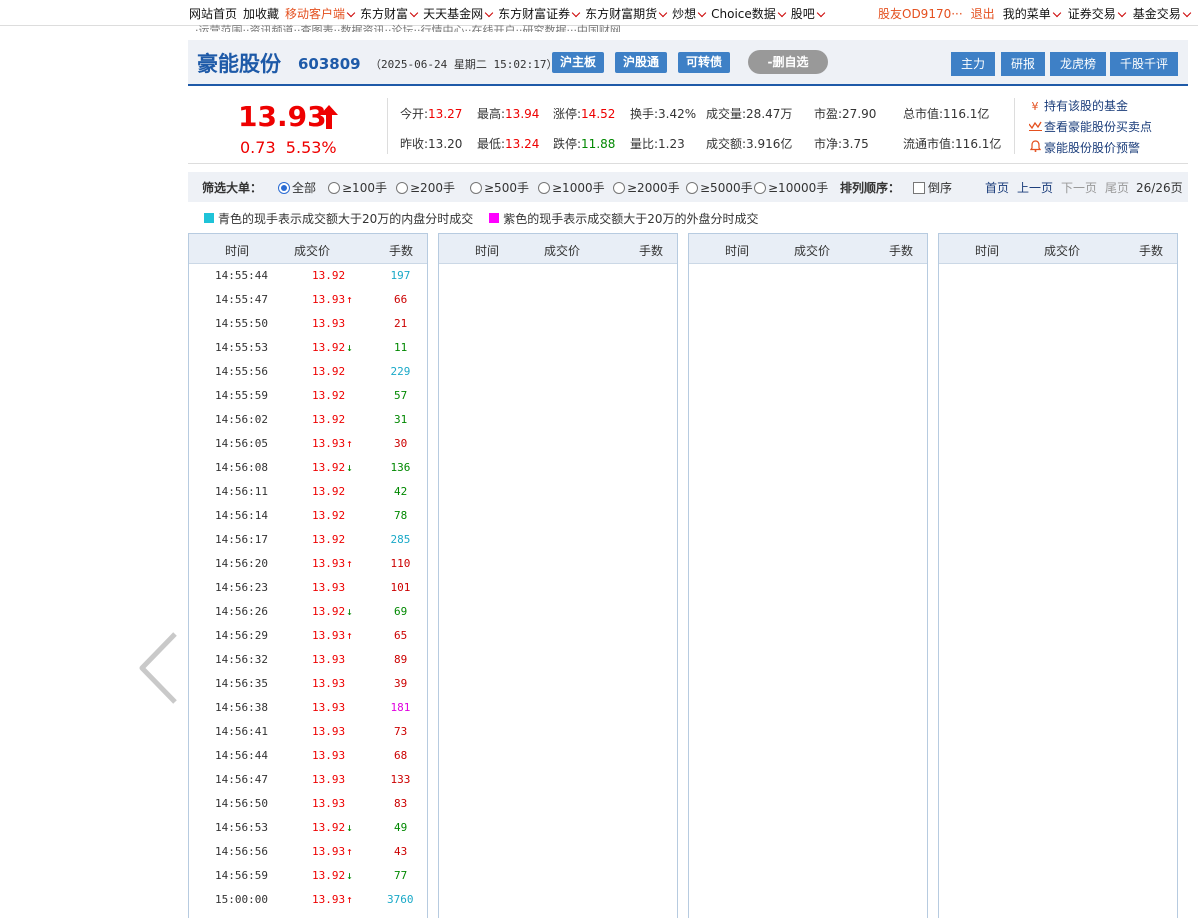  What do you see at coordinates (308, 276) in the screenshot?
I see `table-row: 14:55:44 13.92 197` at bounding box center [308, 276].